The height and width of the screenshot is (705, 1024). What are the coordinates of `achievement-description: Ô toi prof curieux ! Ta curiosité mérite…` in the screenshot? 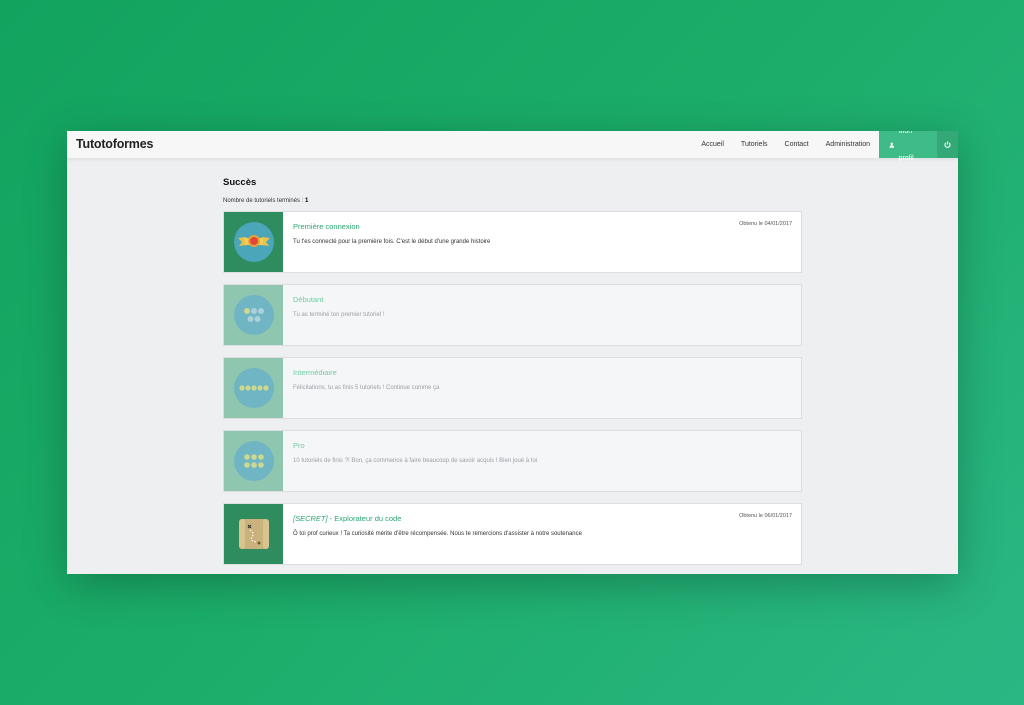 It's located at (437, 534).